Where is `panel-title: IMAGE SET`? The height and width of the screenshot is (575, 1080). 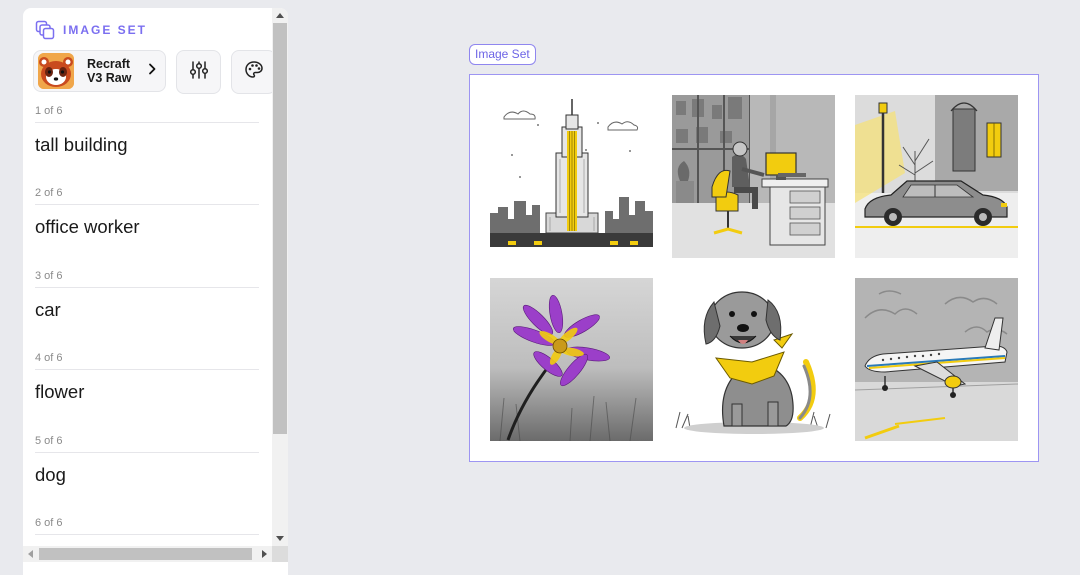
panel-title: IMAGE SET is located at coordinates (105, 30).